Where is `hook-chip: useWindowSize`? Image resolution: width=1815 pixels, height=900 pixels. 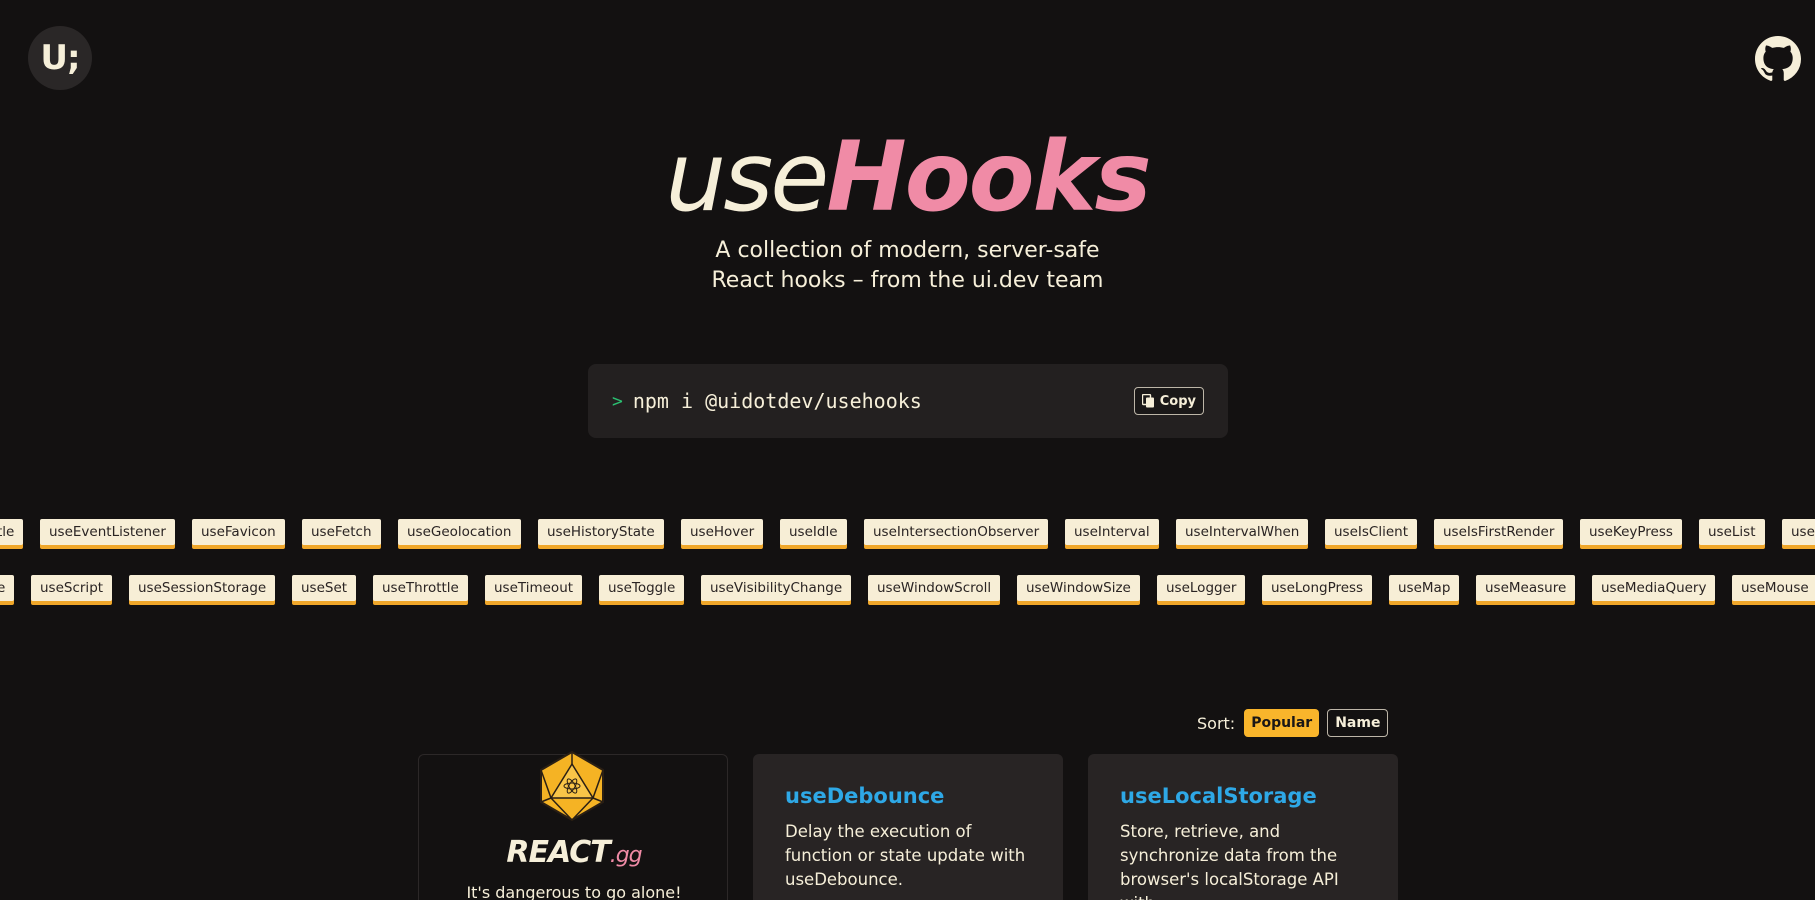
hook-chip: useWindowSize is located at coordinates (1078, 588).